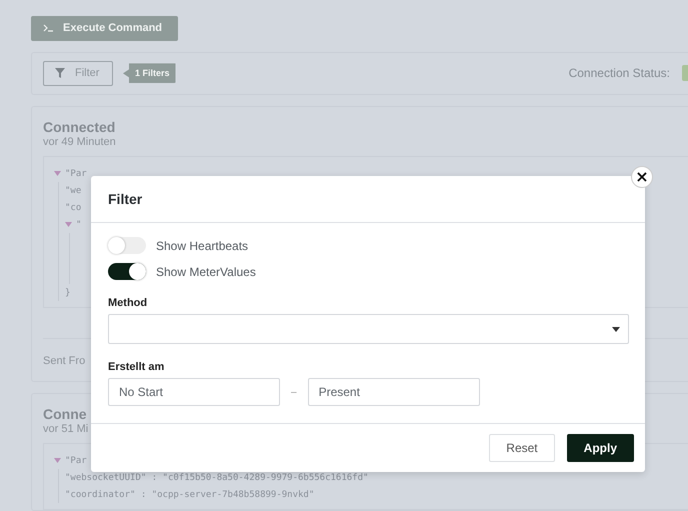  I want to click on terminal-icon, so click(48, 28).